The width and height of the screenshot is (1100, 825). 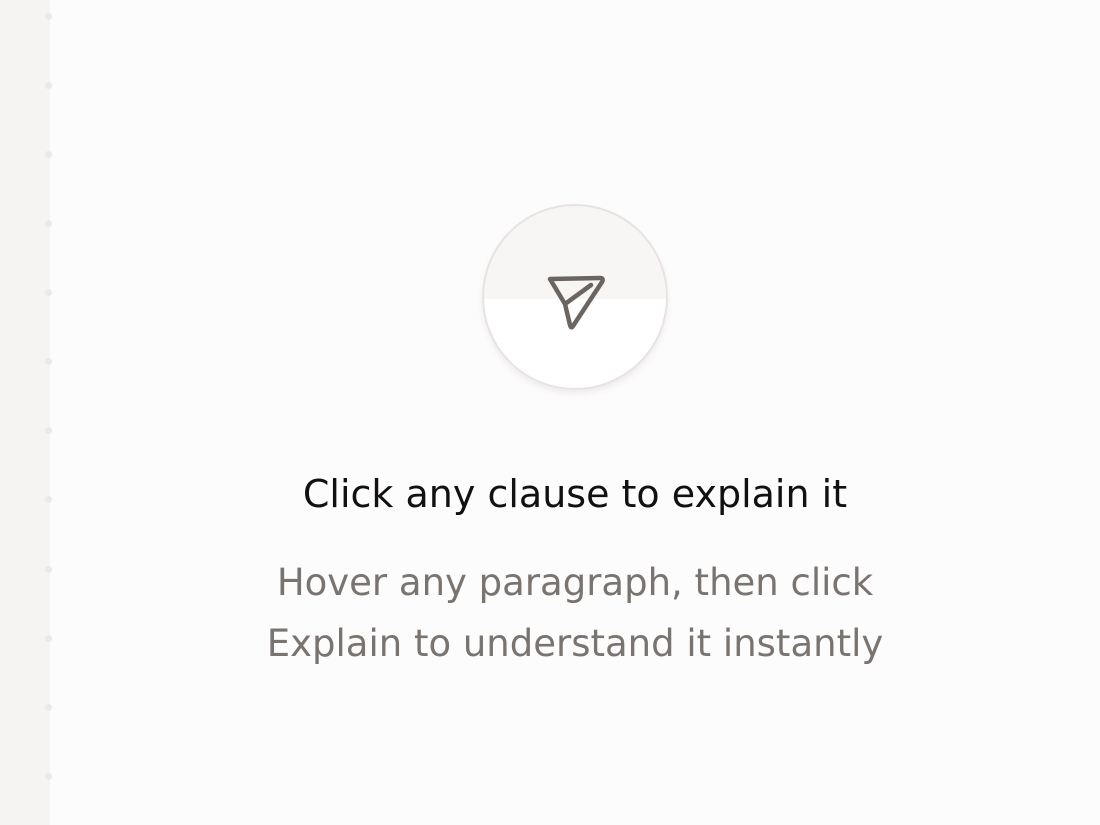 What do you see at coordinates (576, 302) in the screenshot?
I see `send-icon` at bounding box center [576, 302].